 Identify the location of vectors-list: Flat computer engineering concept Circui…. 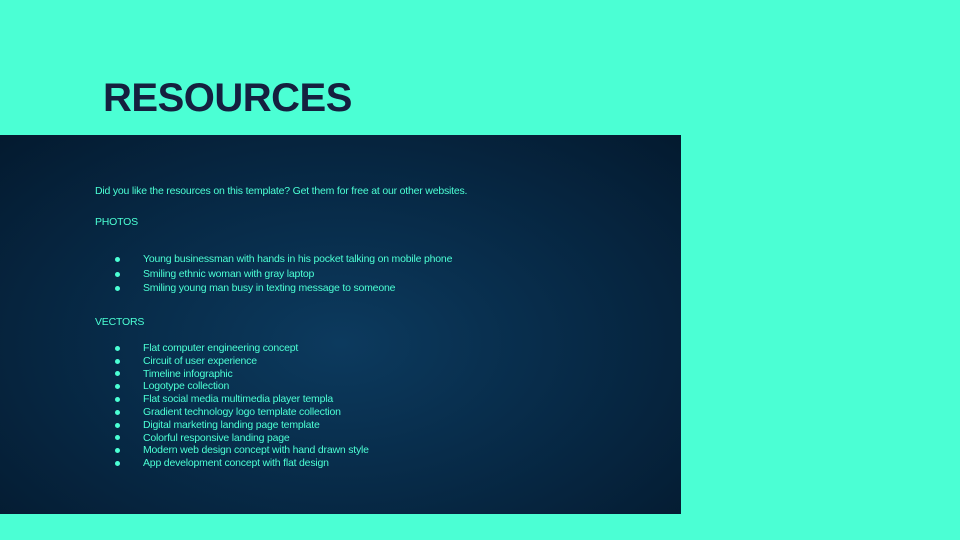
(239, 406).